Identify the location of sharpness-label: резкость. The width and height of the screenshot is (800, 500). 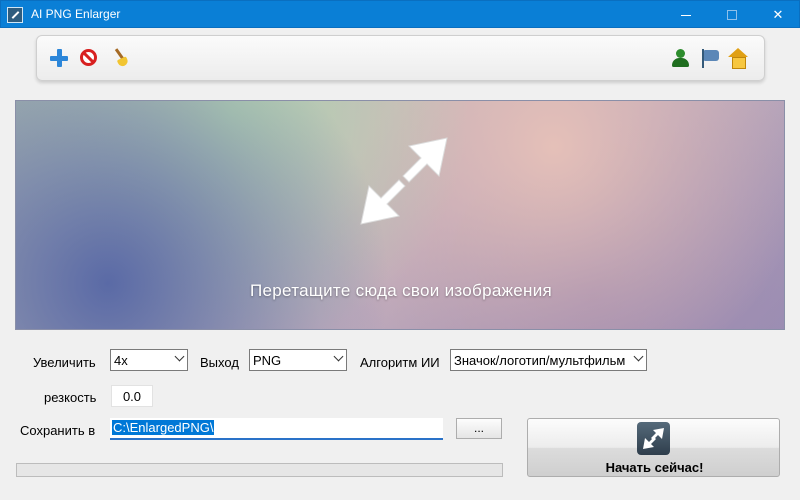
(70, 397).